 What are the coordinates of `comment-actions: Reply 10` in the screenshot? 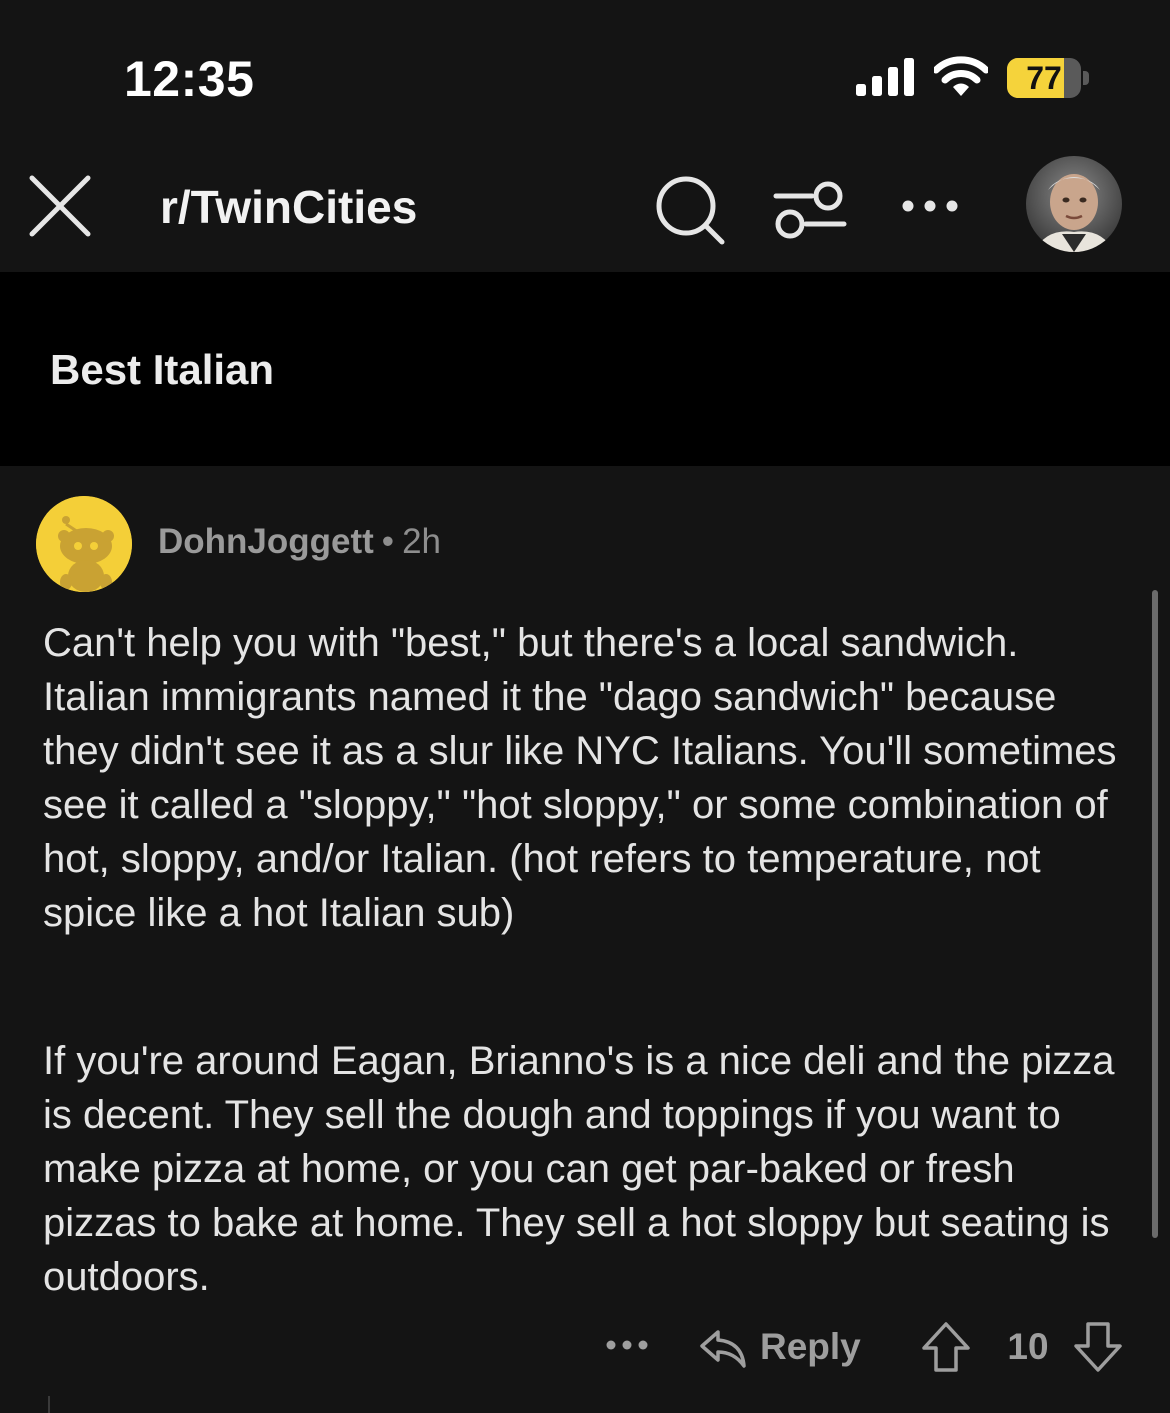 It's located at (585, 1347).